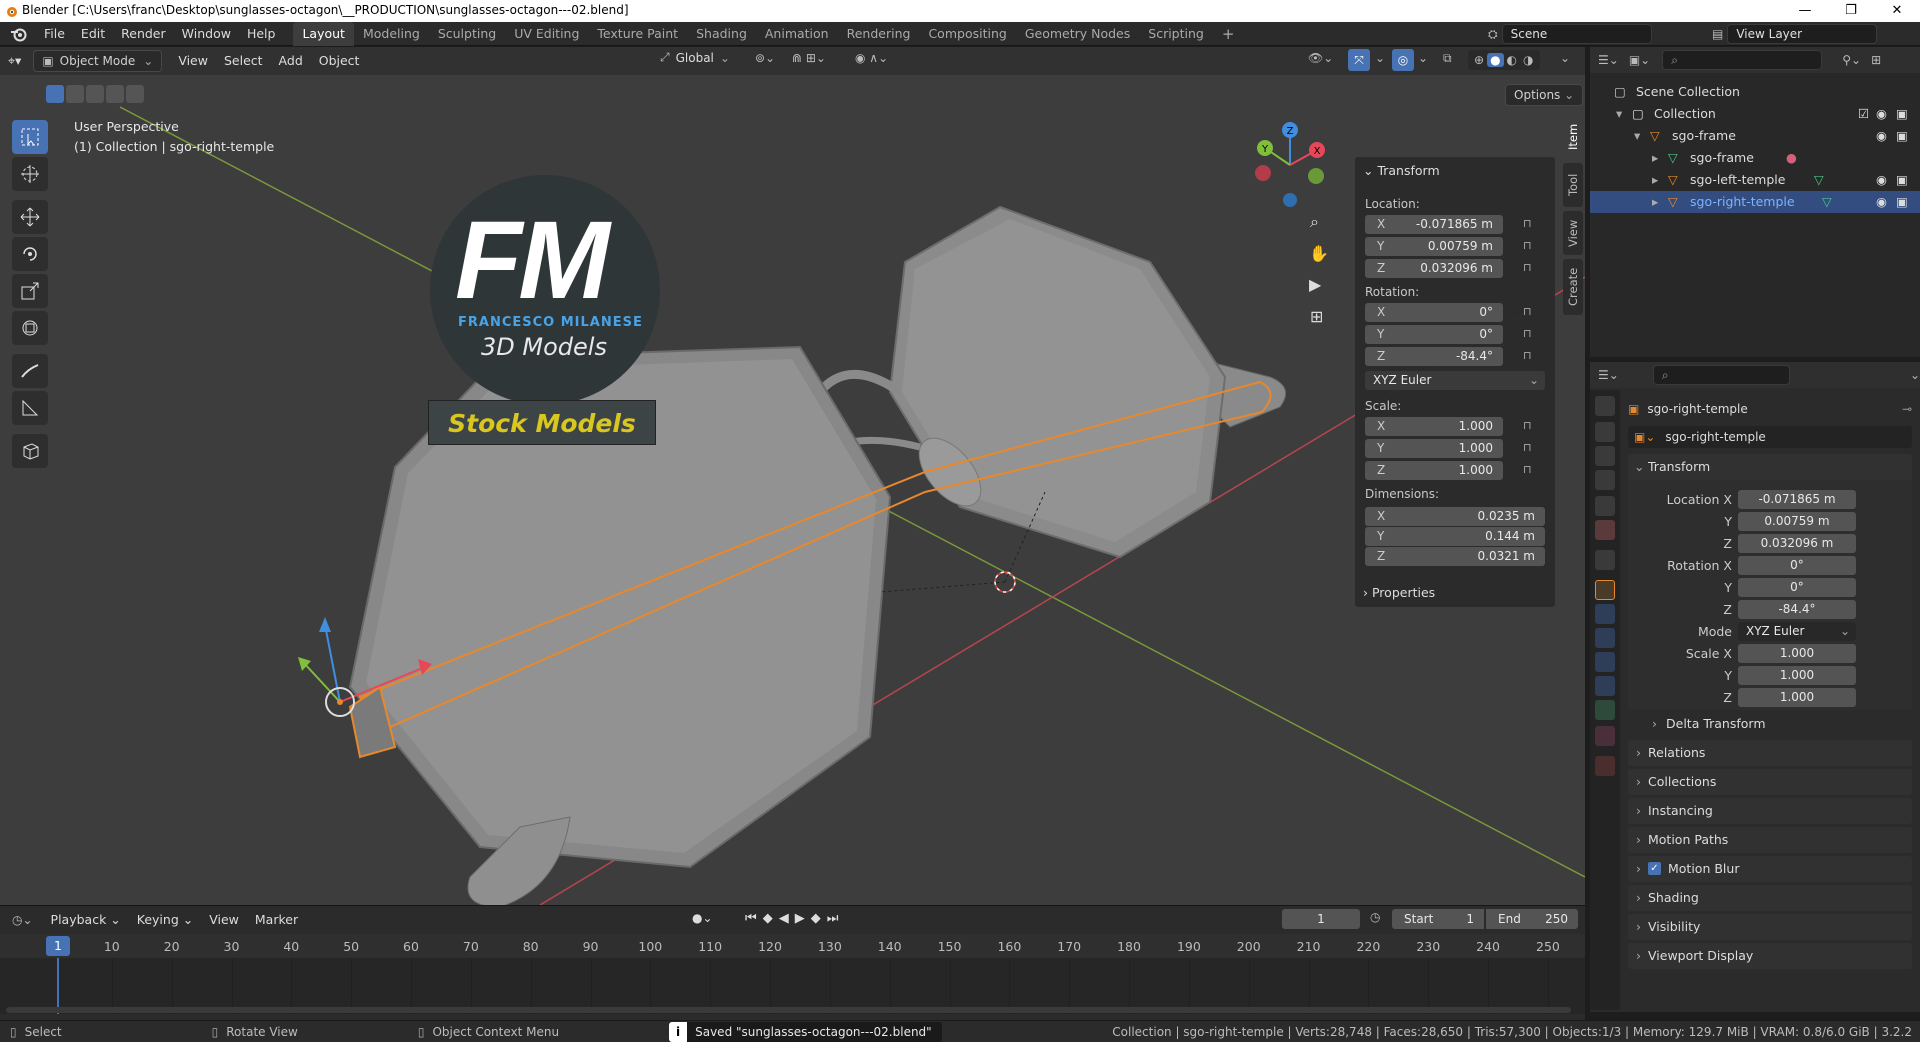 The height and width of the screenshot is (1042, 1920). Describe the element at coordinates (1438, 919) in the screenshot. I see `start-frame-field: Start 1` at that location.